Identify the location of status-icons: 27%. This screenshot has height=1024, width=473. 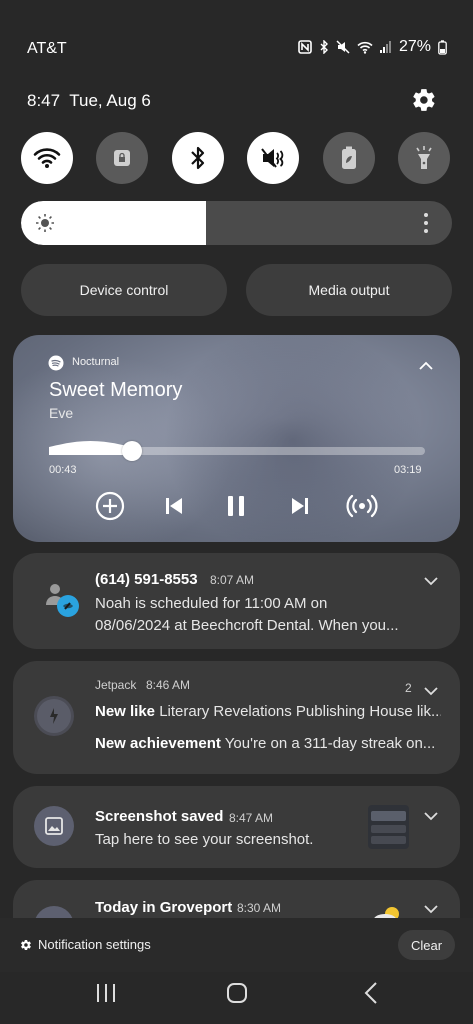
(372, 47).